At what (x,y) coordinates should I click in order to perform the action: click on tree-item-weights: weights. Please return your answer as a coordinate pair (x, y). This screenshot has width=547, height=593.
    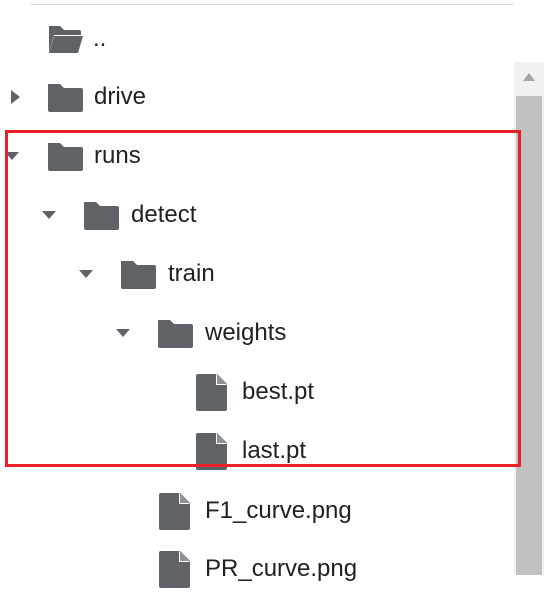
    Looking at the image, I should click on (257, 333).